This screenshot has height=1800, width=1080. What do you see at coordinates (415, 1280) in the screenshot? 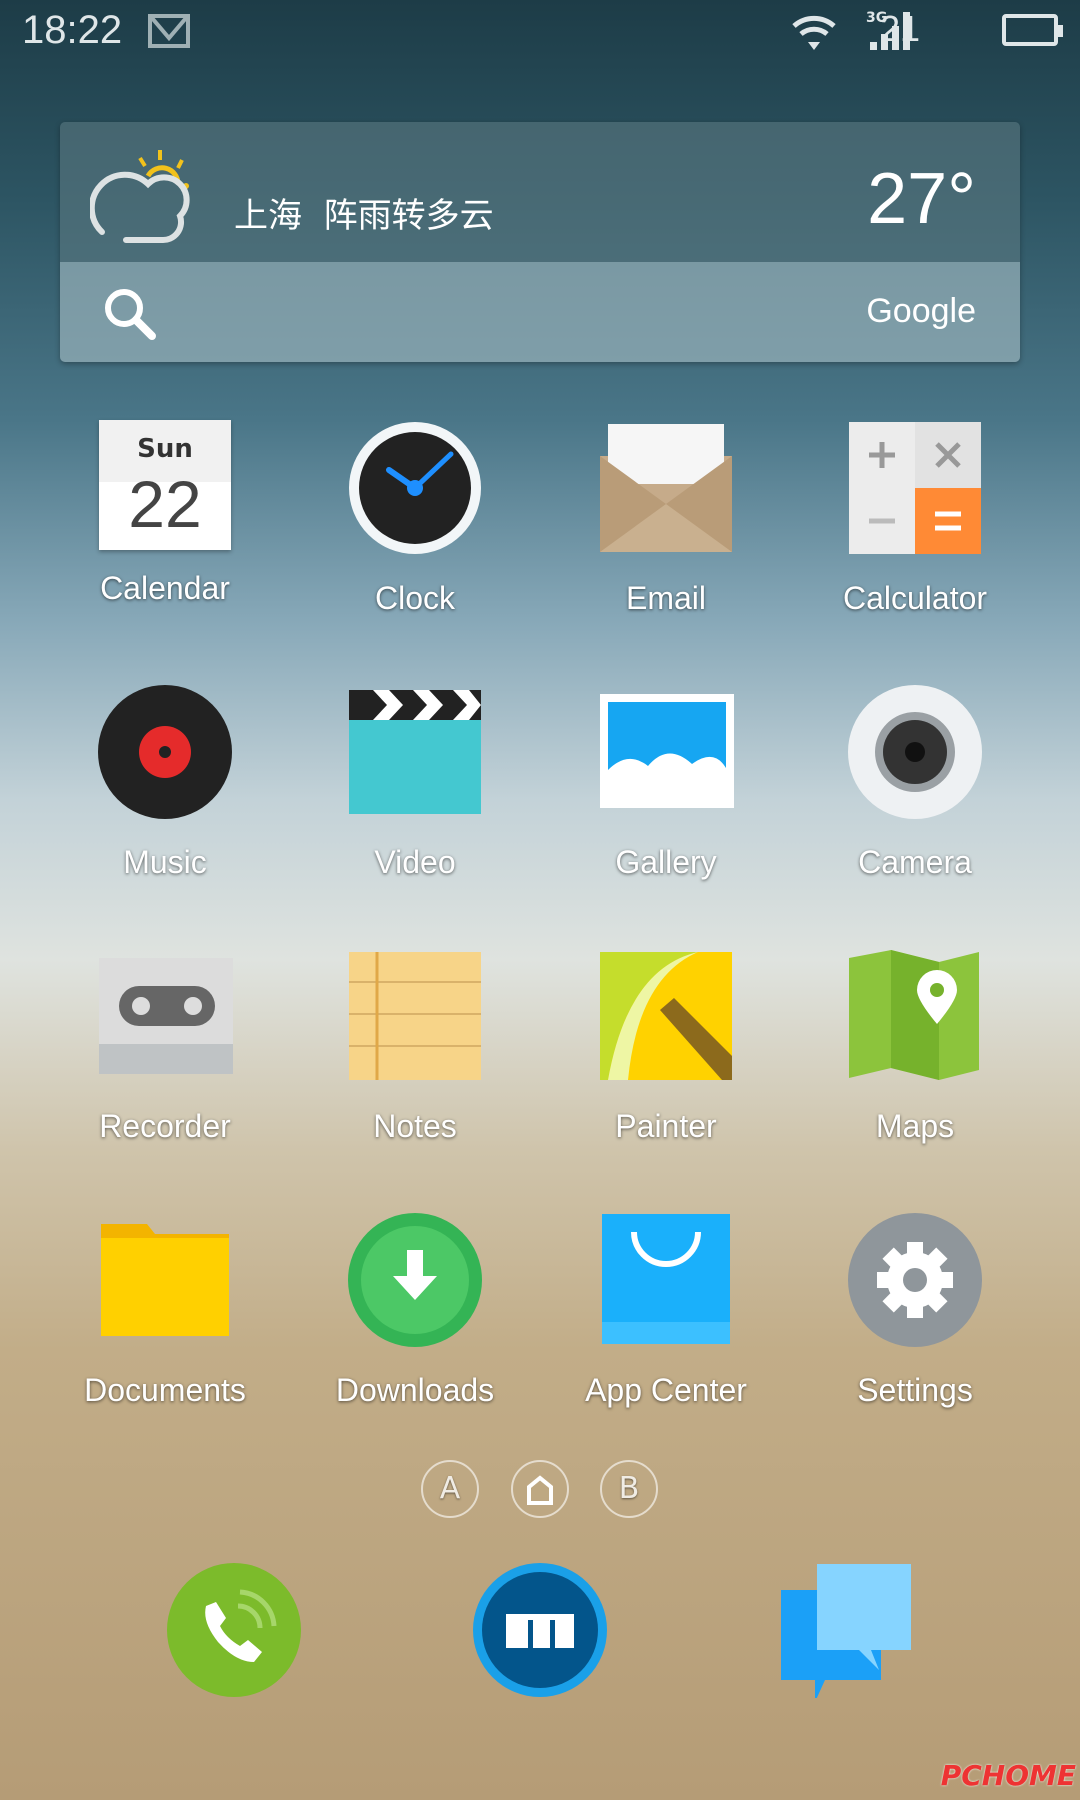
I see `download-icon` at bounding box center [415, 1280].